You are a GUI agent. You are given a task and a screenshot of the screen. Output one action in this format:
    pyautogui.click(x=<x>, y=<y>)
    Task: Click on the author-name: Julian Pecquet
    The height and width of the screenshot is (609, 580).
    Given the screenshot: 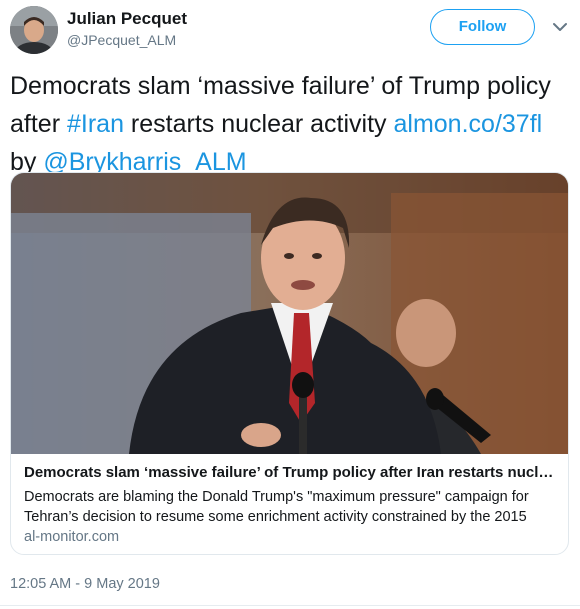 What is the action you would take?
    pyautogui.click(x=127, y=19)
    